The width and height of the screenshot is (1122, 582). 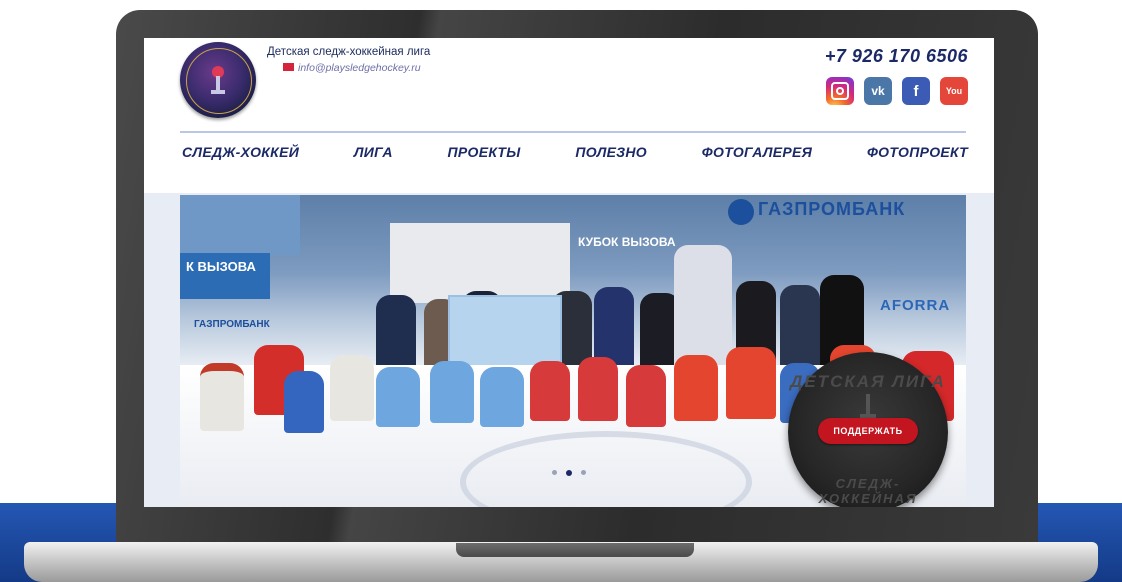 What do you see at coordinates (349, 52) in the screenshot?
I see `site-title: Детская следж-хоккейная лига` at bounding box center [349, 52].